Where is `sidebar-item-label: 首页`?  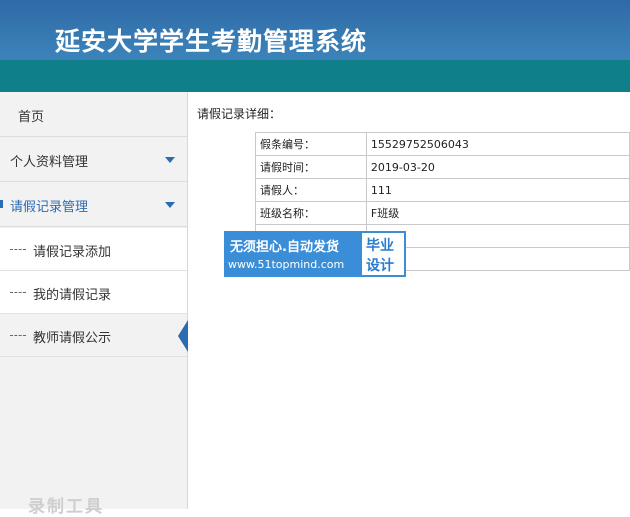
sidebar-item-label: 首页 is located at coordinates (31, 117).